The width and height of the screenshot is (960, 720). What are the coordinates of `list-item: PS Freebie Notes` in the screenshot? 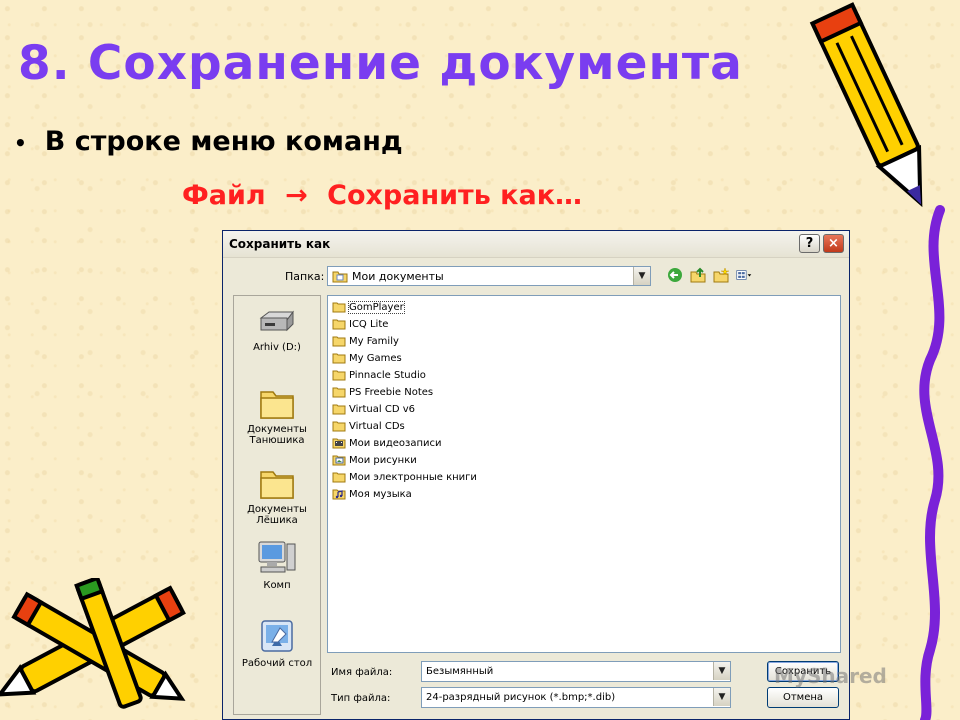 It's located at (382, 392).